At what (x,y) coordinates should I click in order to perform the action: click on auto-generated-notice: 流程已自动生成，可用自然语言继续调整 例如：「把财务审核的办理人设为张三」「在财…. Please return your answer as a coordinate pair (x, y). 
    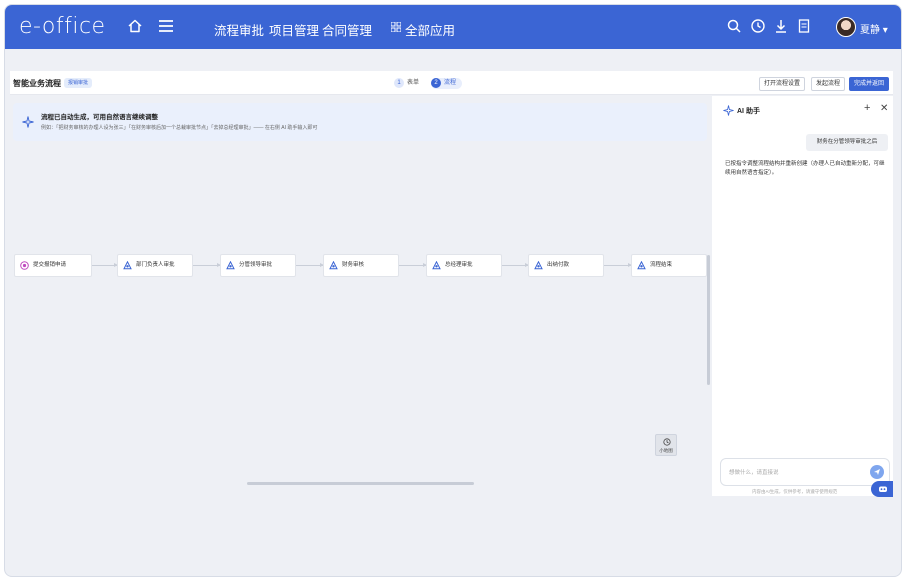
    Looking at the image, I should click on (360, 122).